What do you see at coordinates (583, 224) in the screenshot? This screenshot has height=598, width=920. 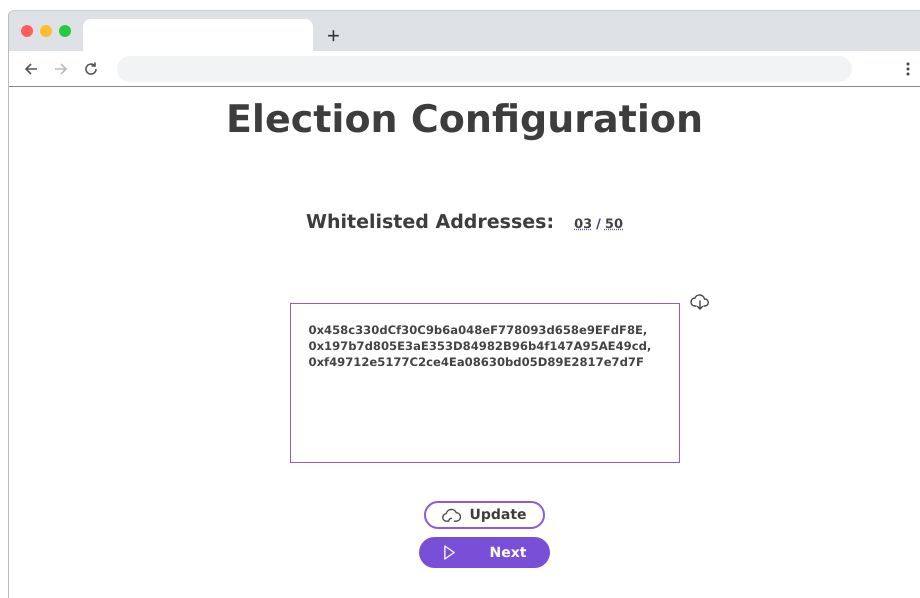 I see `address-count: 03` at bounding box center [583, 224].